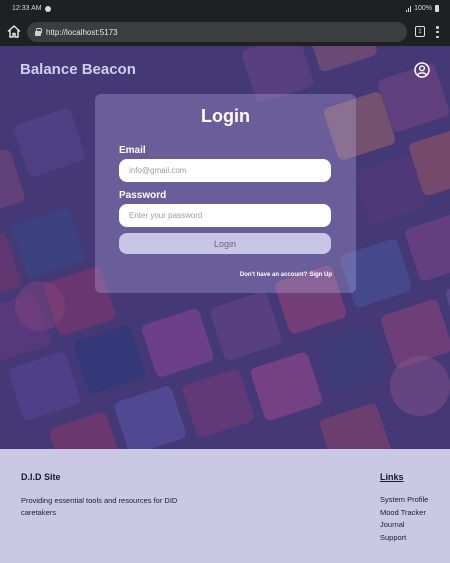  What do you see at coordinates (404, 525) in the screenshot?
I see `footer-link-journal: Journal` at bounding box center [404, 525].